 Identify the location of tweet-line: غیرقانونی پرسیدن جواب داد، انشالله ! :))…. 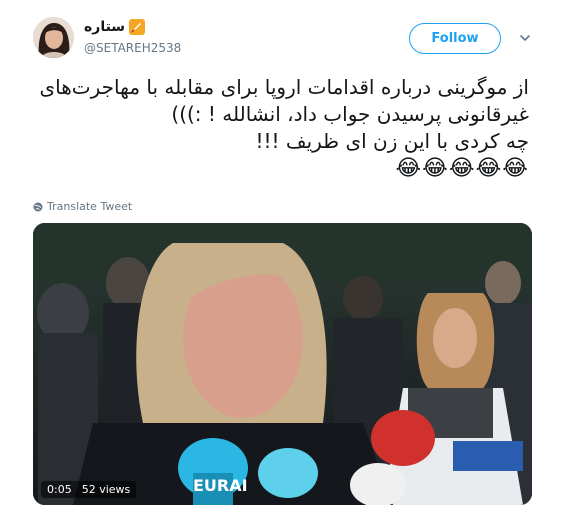
(350, 114).